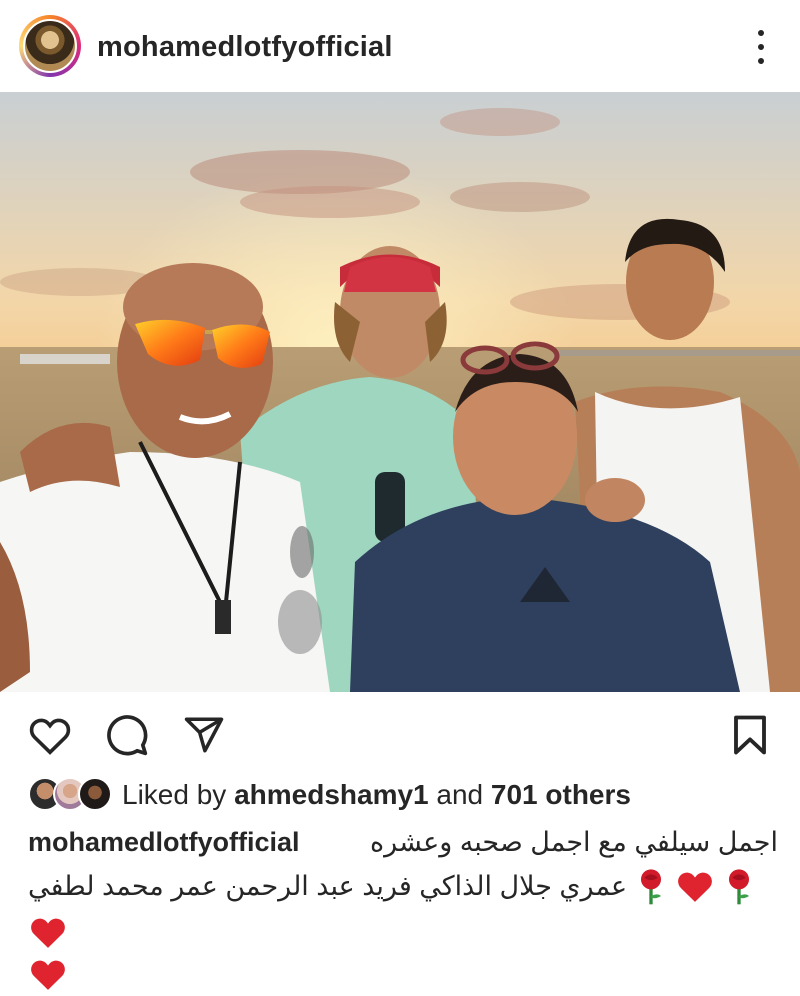 The image size is (800, 996). I want to click on liked-by-label: Liked by, so click(174, 794).